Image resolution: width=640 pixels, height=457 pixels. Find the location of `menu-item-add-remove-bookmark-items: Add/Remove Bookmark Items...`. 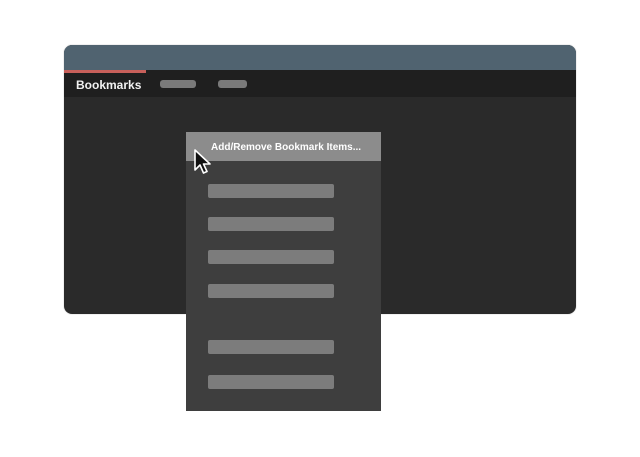

menu-item-add-remove-bookmark-items: Add/Remove Bookmark Items... is located at coordinates (283, 146).